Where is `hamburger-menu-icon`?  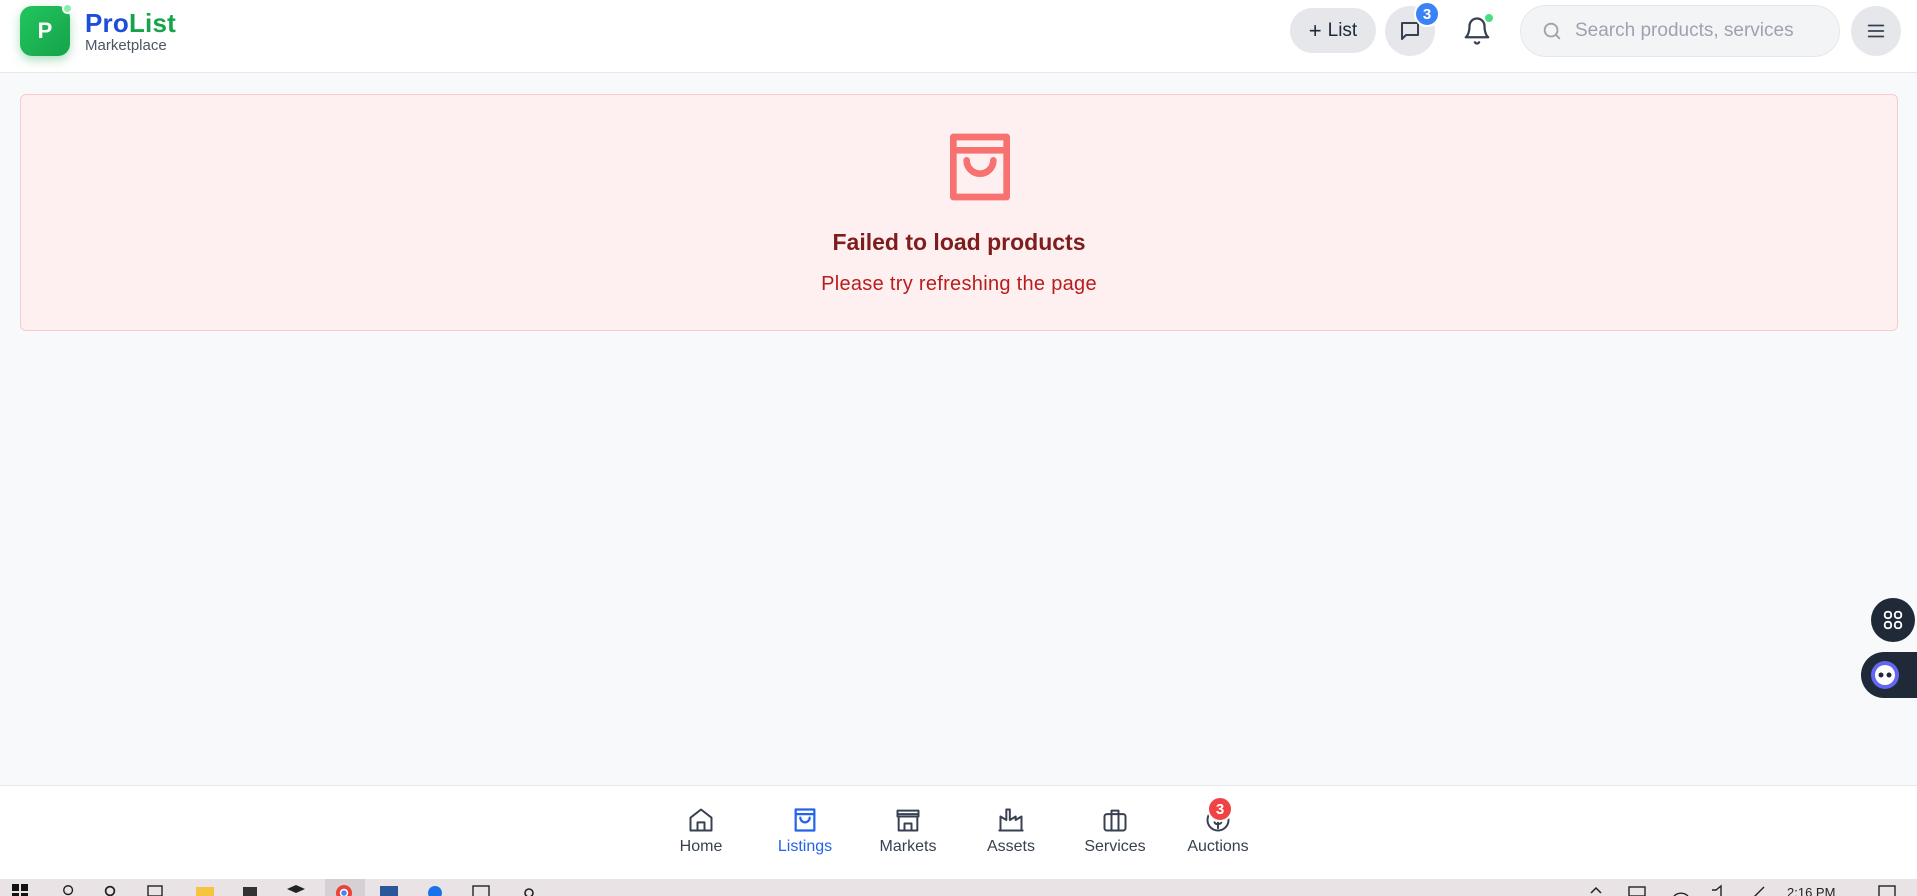
hamburger-menu-icon is located at coordinates (1876, 31).